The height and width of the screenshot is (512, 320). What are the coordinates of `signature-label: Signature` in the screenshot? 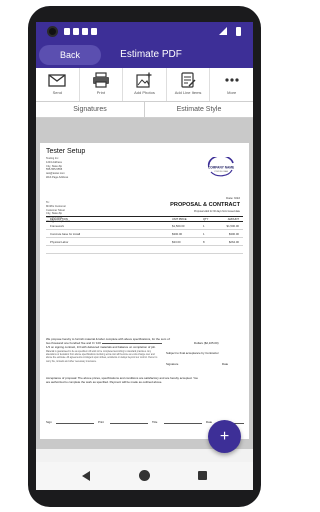 It's located at (172, 364).